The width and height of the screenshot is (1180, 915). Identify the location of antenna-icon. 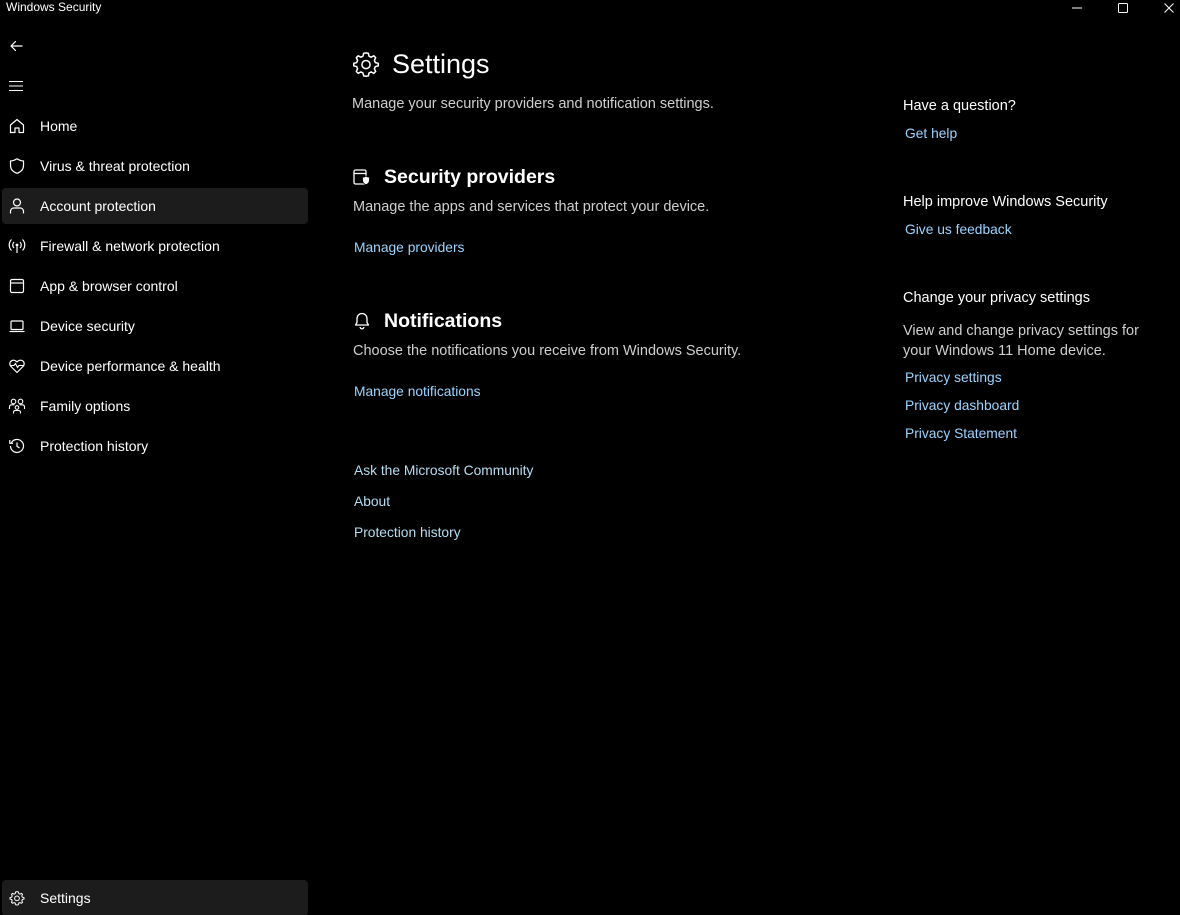
(17, 246).